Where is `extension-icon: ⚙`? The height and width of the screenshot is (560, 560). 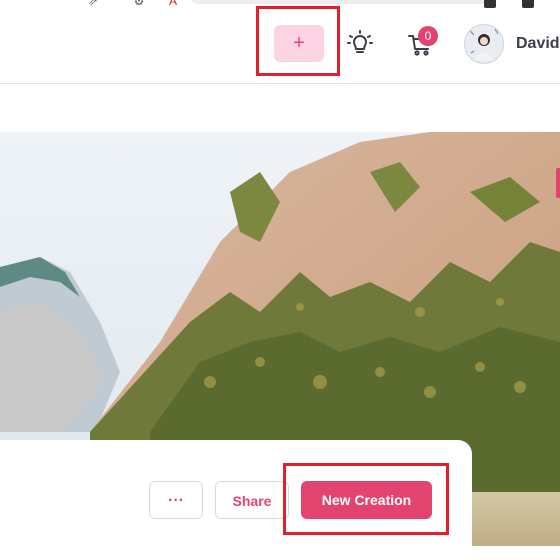
extension-icon: ⚙ is located at coordinates (139, 4).